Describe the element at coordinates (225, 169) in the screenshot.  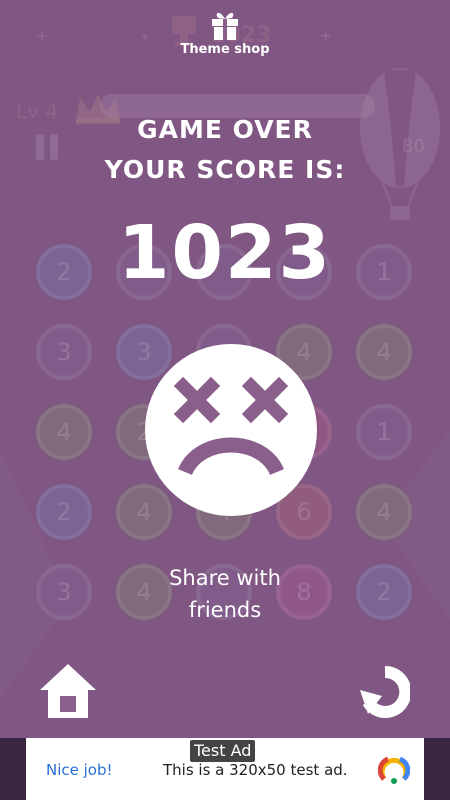
I see `your-score-label: YOUR SCORE IS:` at that location.